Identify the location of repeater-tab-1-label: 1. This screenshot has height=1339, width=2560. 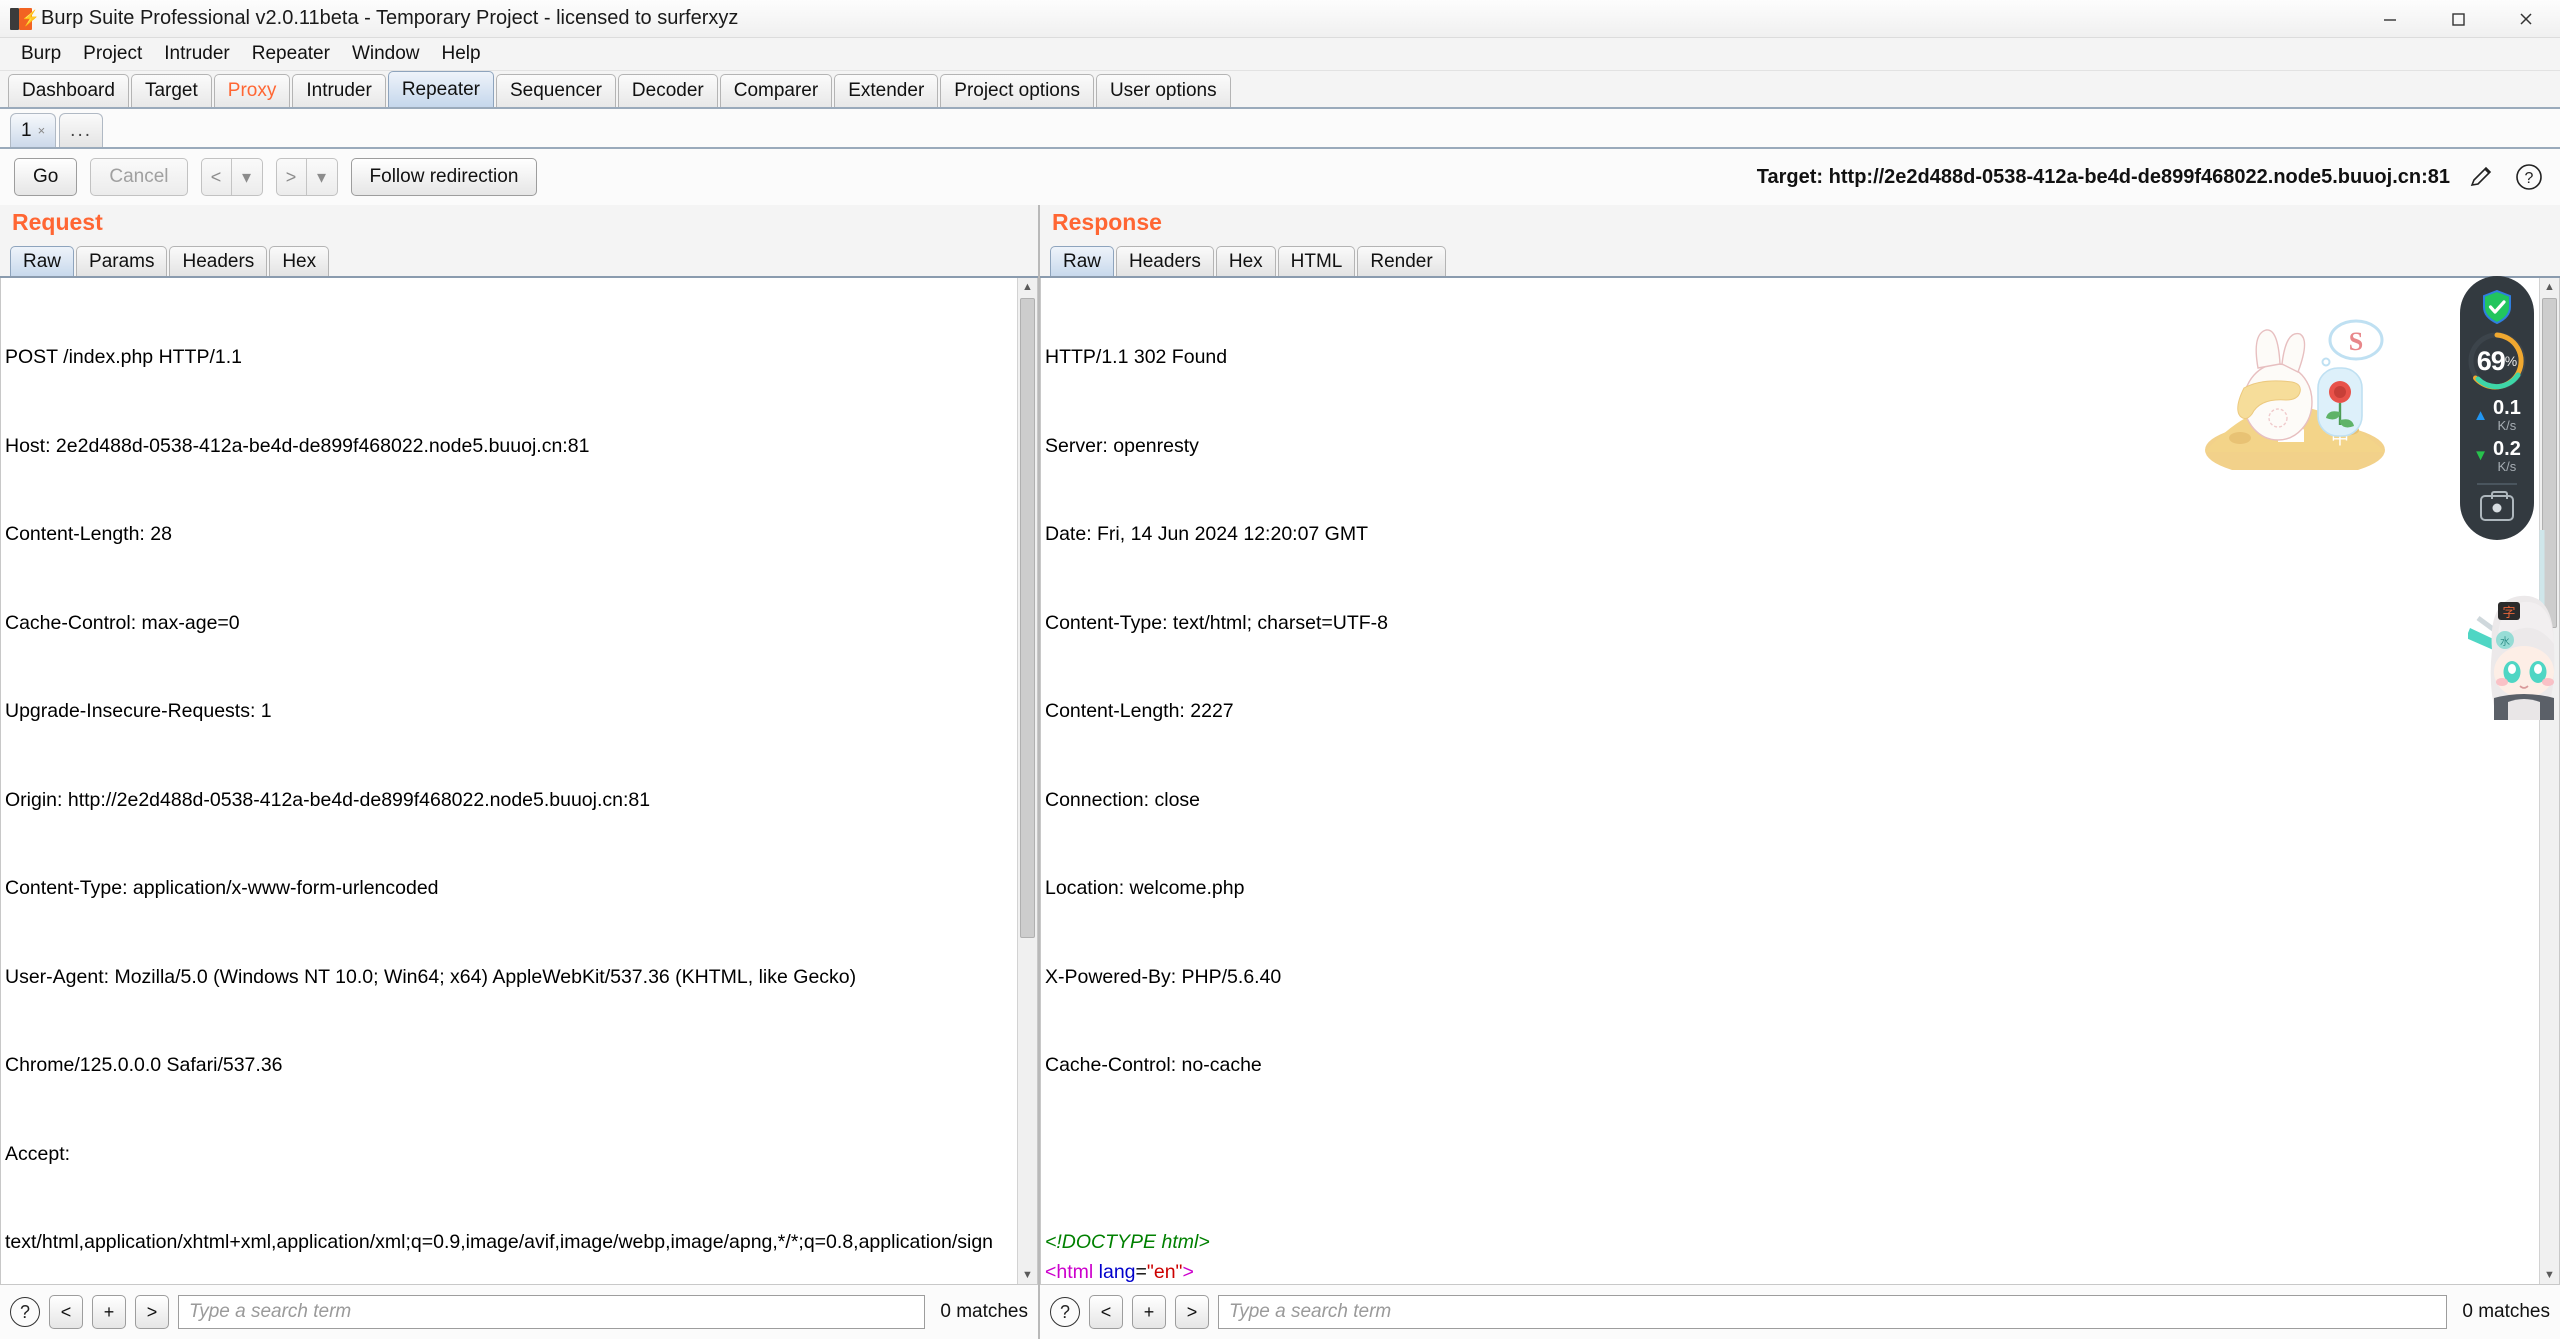
(26, 130).